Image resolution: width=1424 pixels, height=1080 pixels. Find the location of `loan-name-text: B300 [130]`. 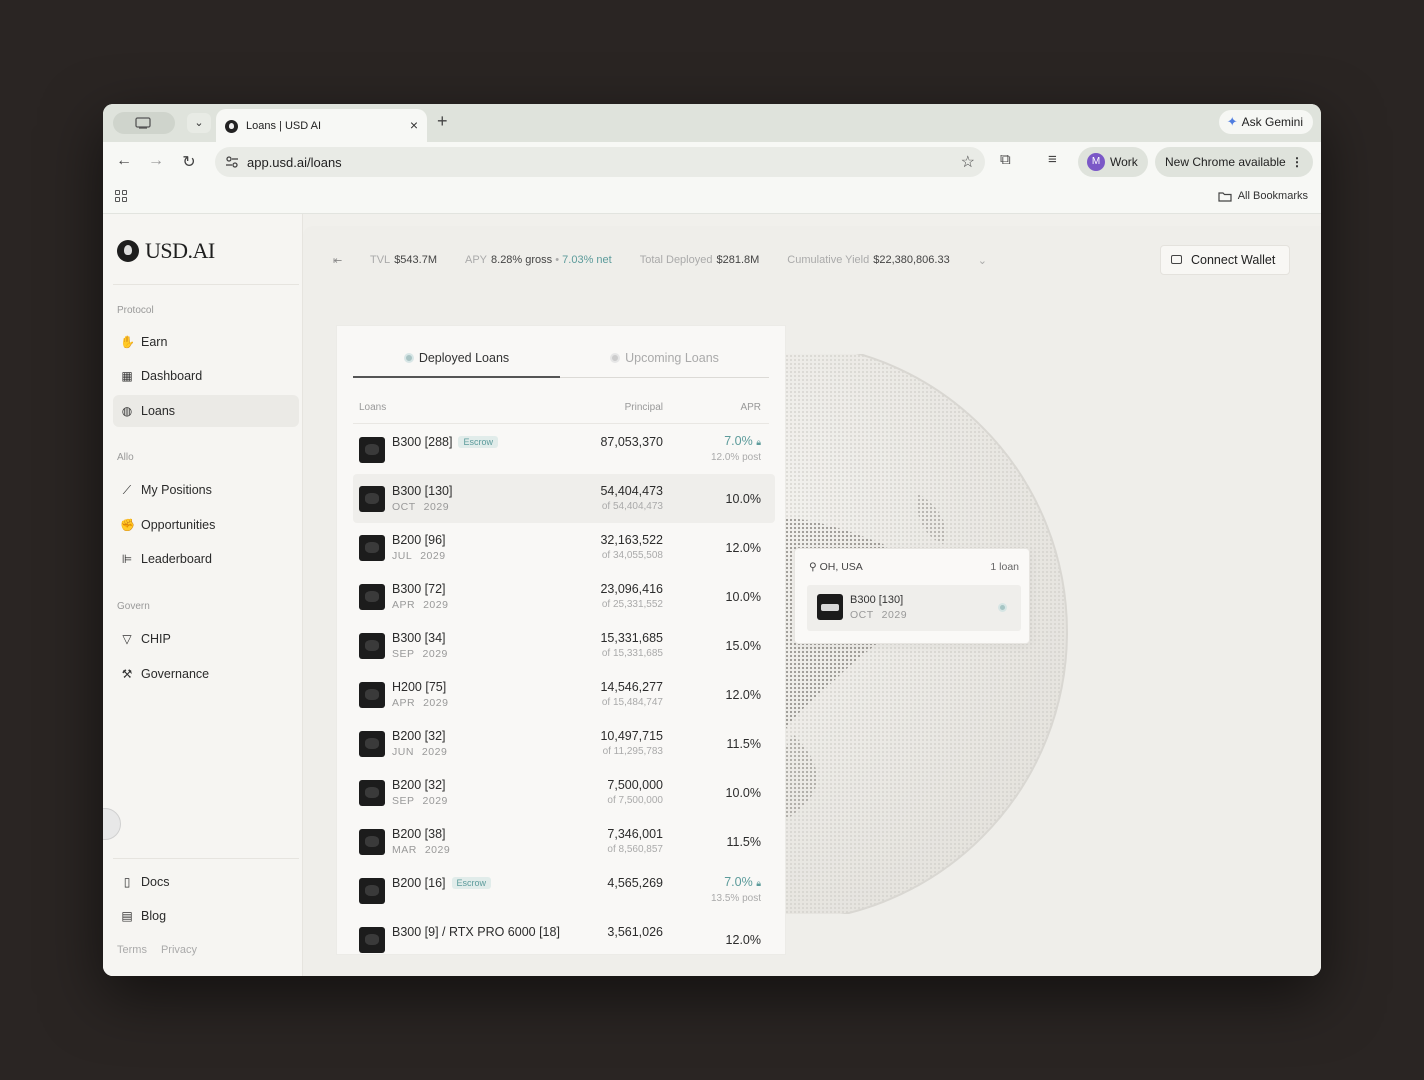

loan-name-text: B300 [130] is located at coordinates (422, 491).